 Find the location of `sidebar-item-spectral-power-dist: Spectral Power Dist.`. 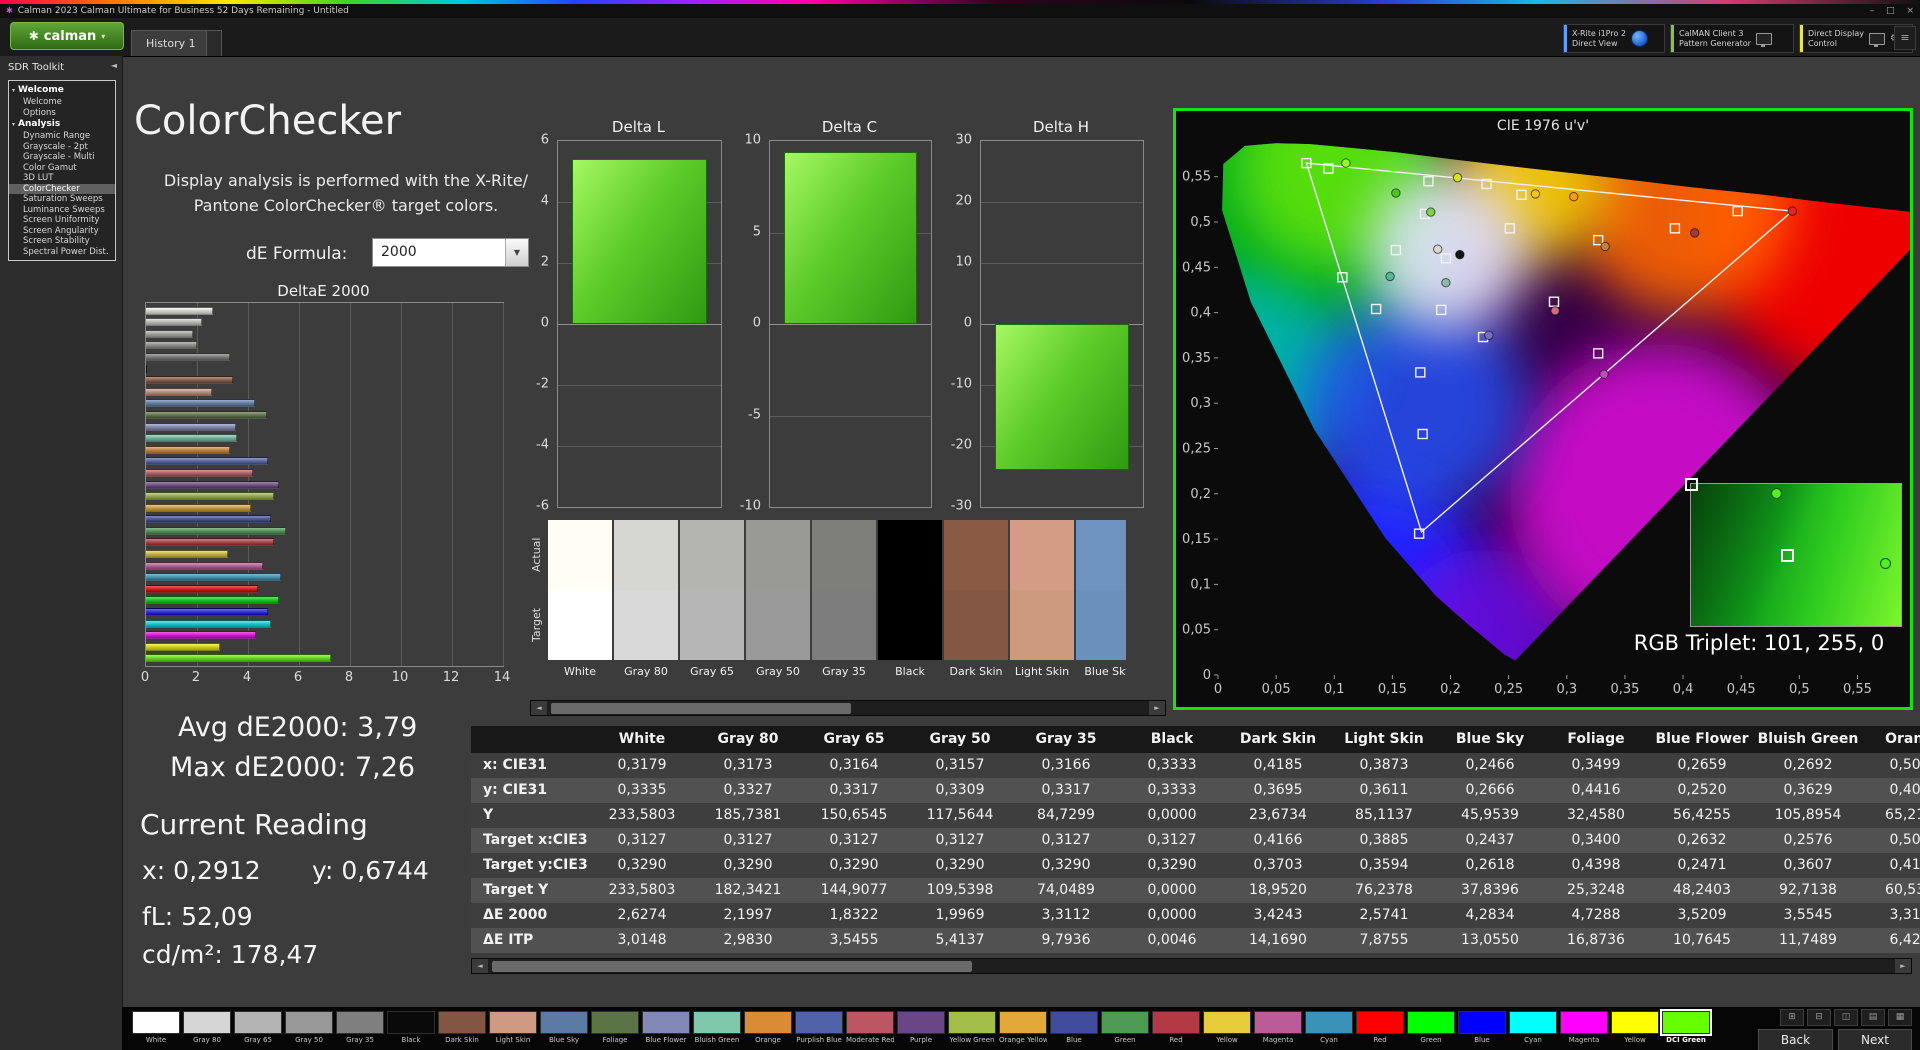

sidebar-item-spectral-power-dist: Spectral Power Dist. is located at coordinates (62, 252).